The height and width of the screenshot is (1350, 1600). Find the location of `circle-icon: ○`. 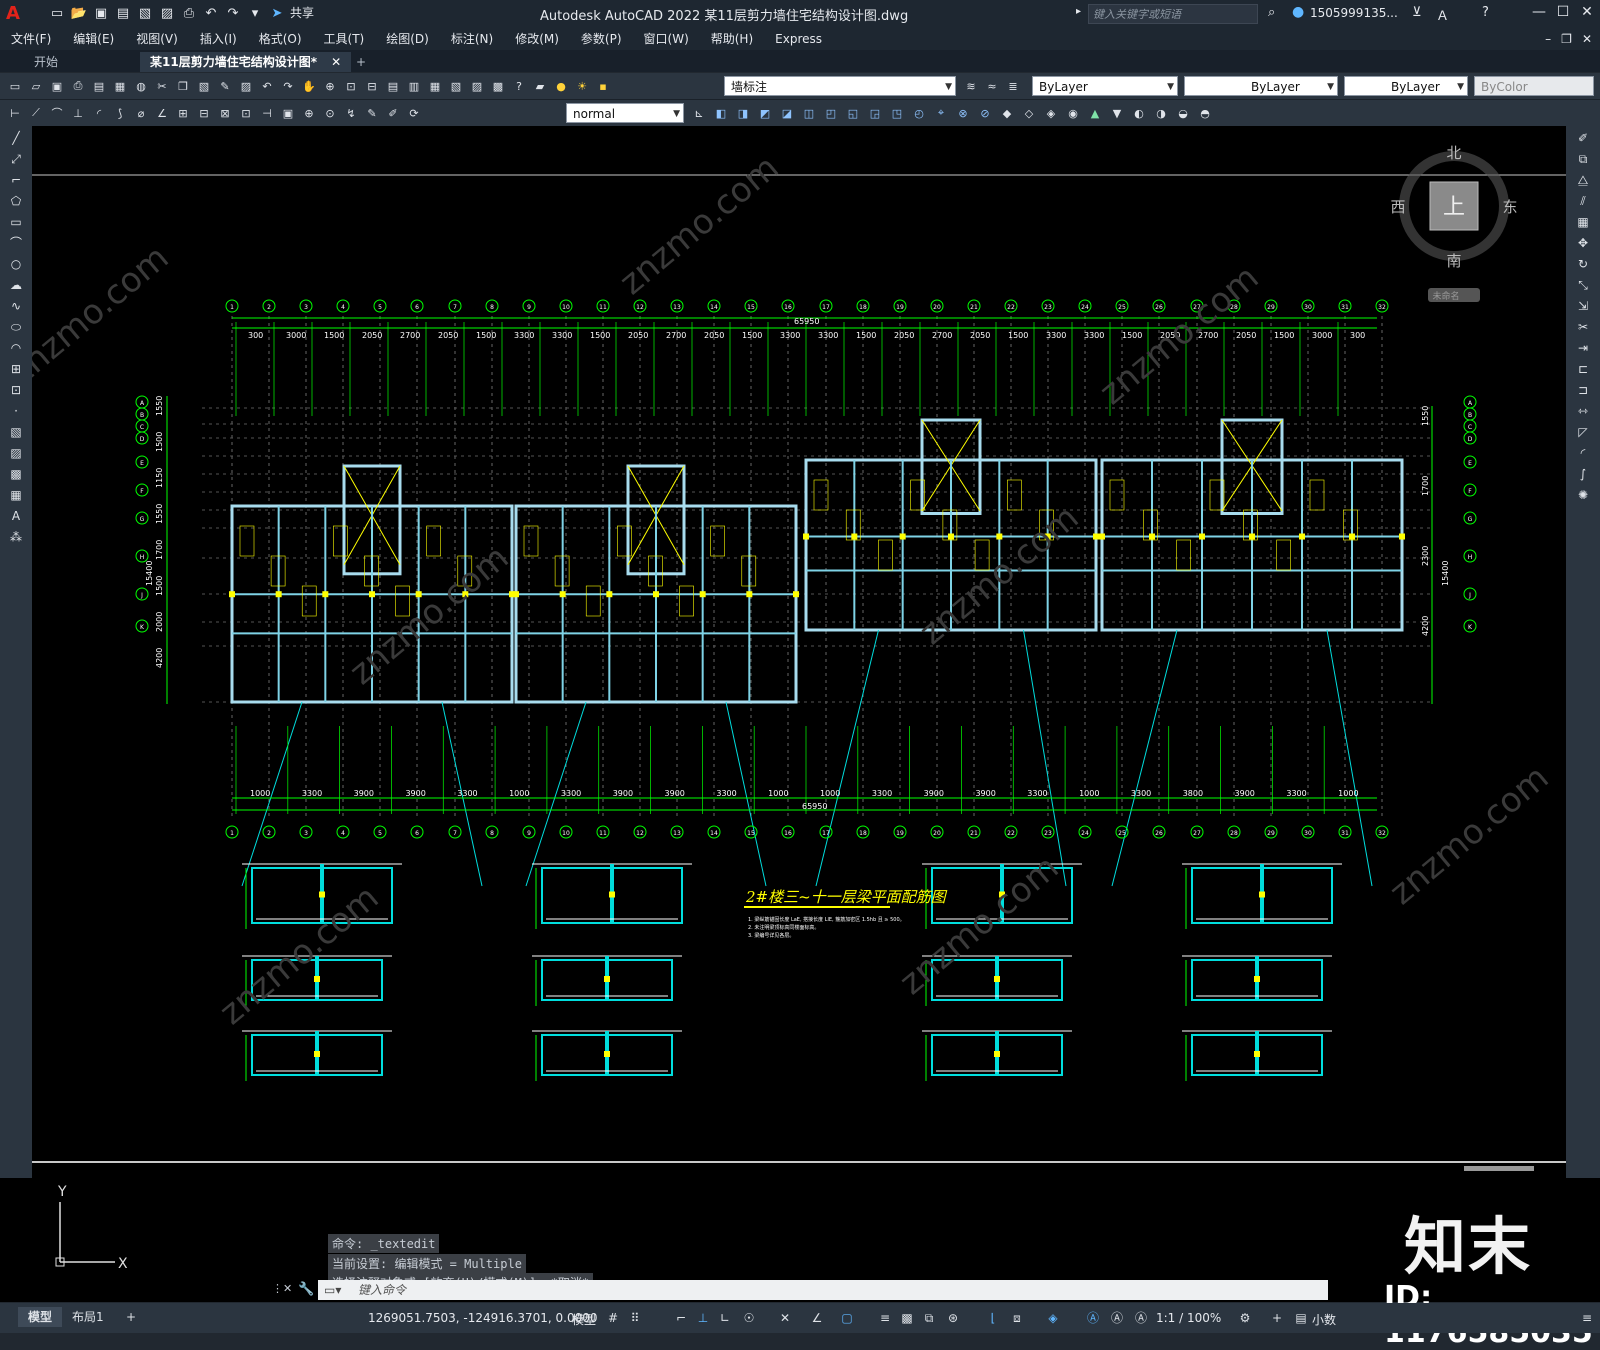

circle-icon: ○ is located at coordinates (16, 264).